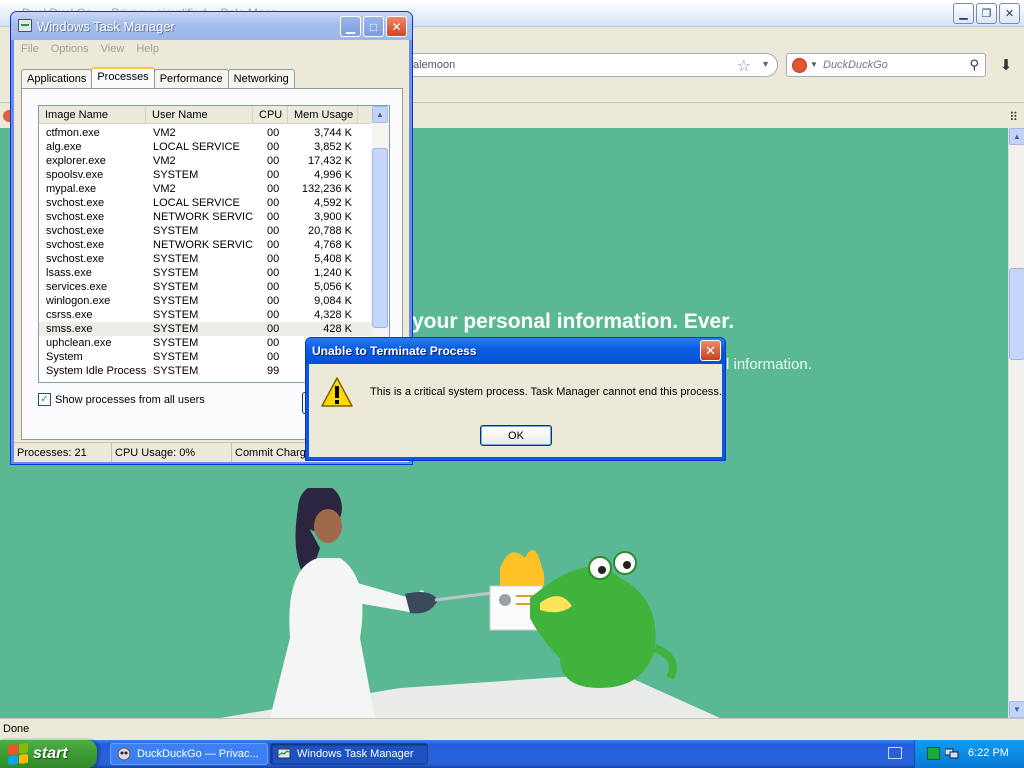 Image resolution: width=1024 pixels, height=768 pixels. I want to click on browser-status-bar: Done, so click(512, 729).